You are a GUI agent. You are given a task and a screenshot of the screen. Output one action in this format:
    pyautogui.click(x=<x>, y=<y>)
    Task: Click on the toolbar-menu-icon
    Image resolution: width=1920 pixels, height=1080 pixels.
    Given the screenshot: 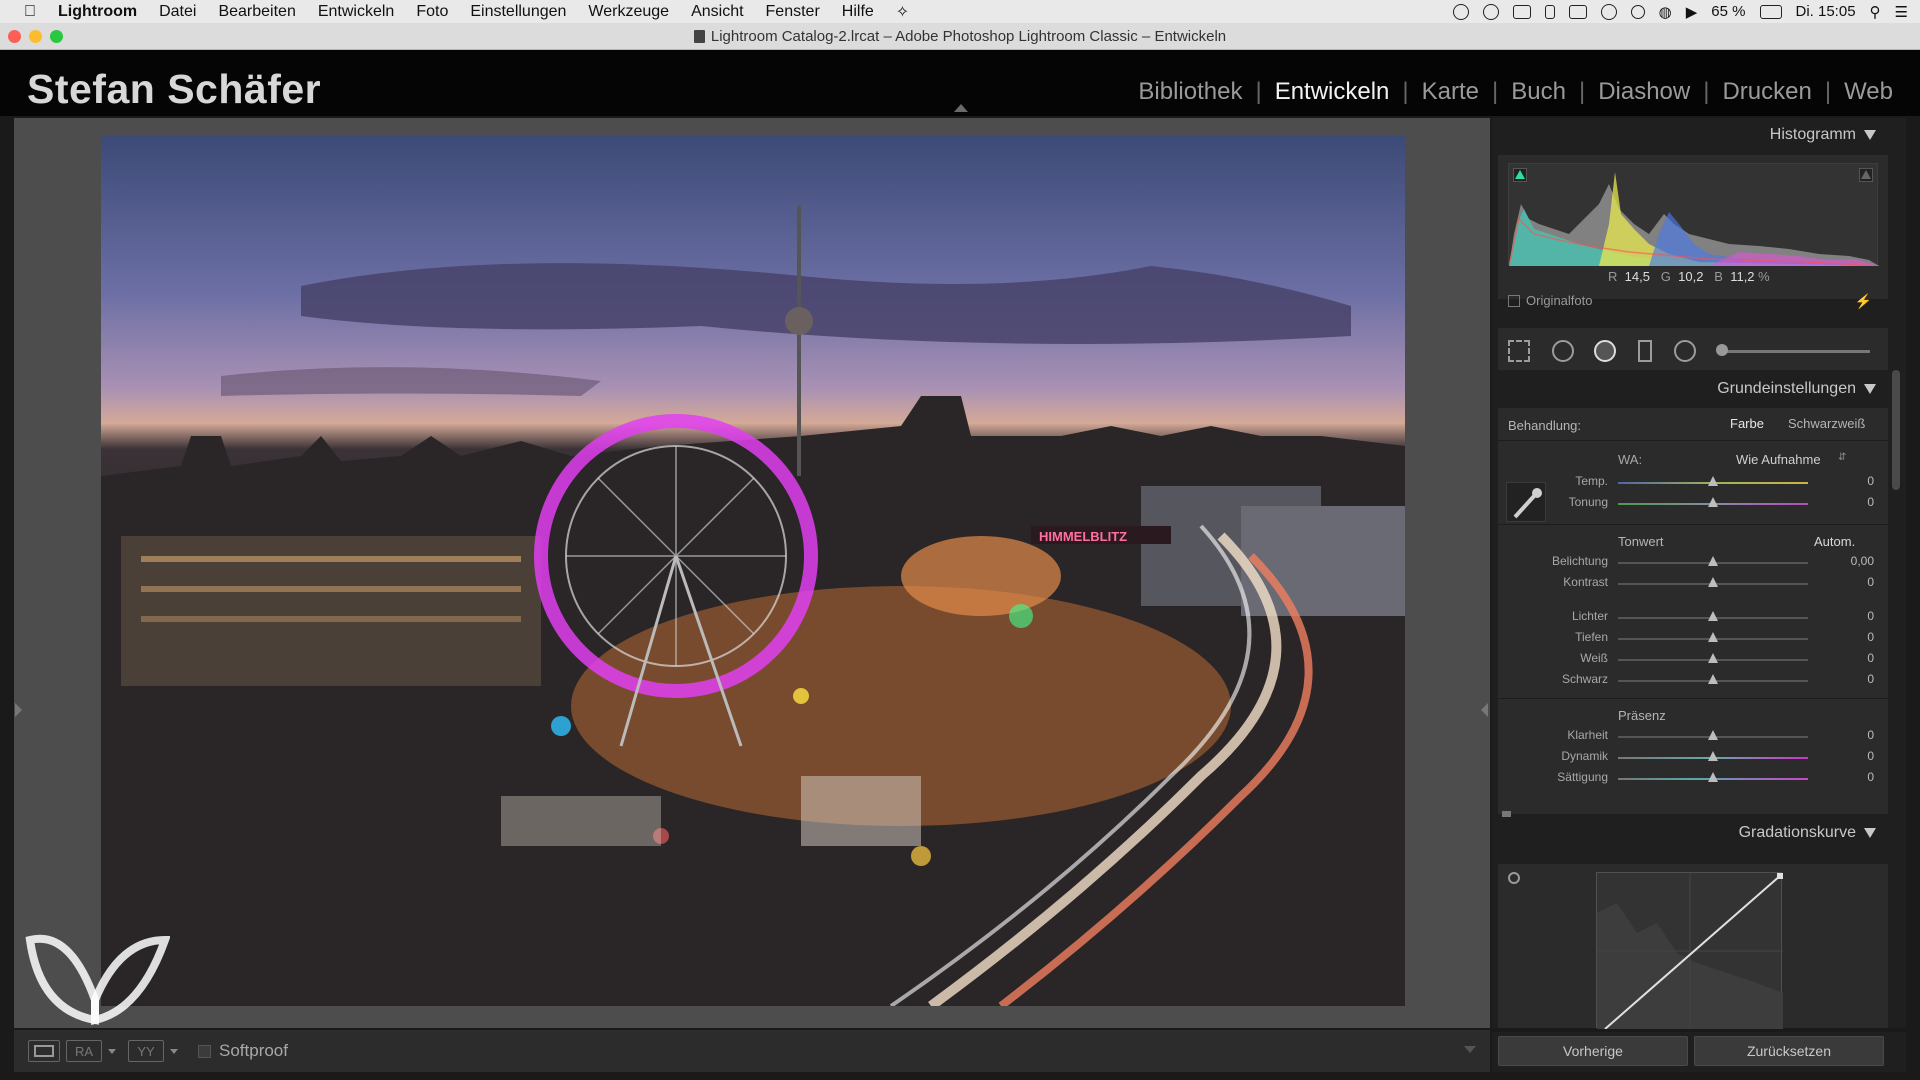 What is the action you would take?
    pyautogui.click(x=1470, y=1049)
    